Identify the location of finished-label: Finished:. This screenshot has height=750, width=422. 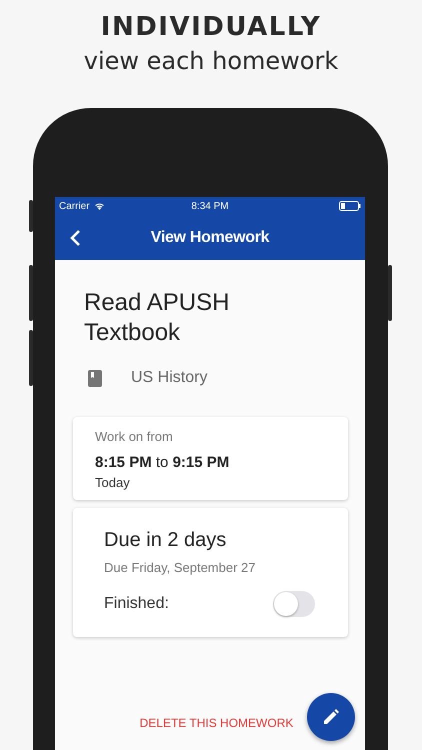
(136, 604).